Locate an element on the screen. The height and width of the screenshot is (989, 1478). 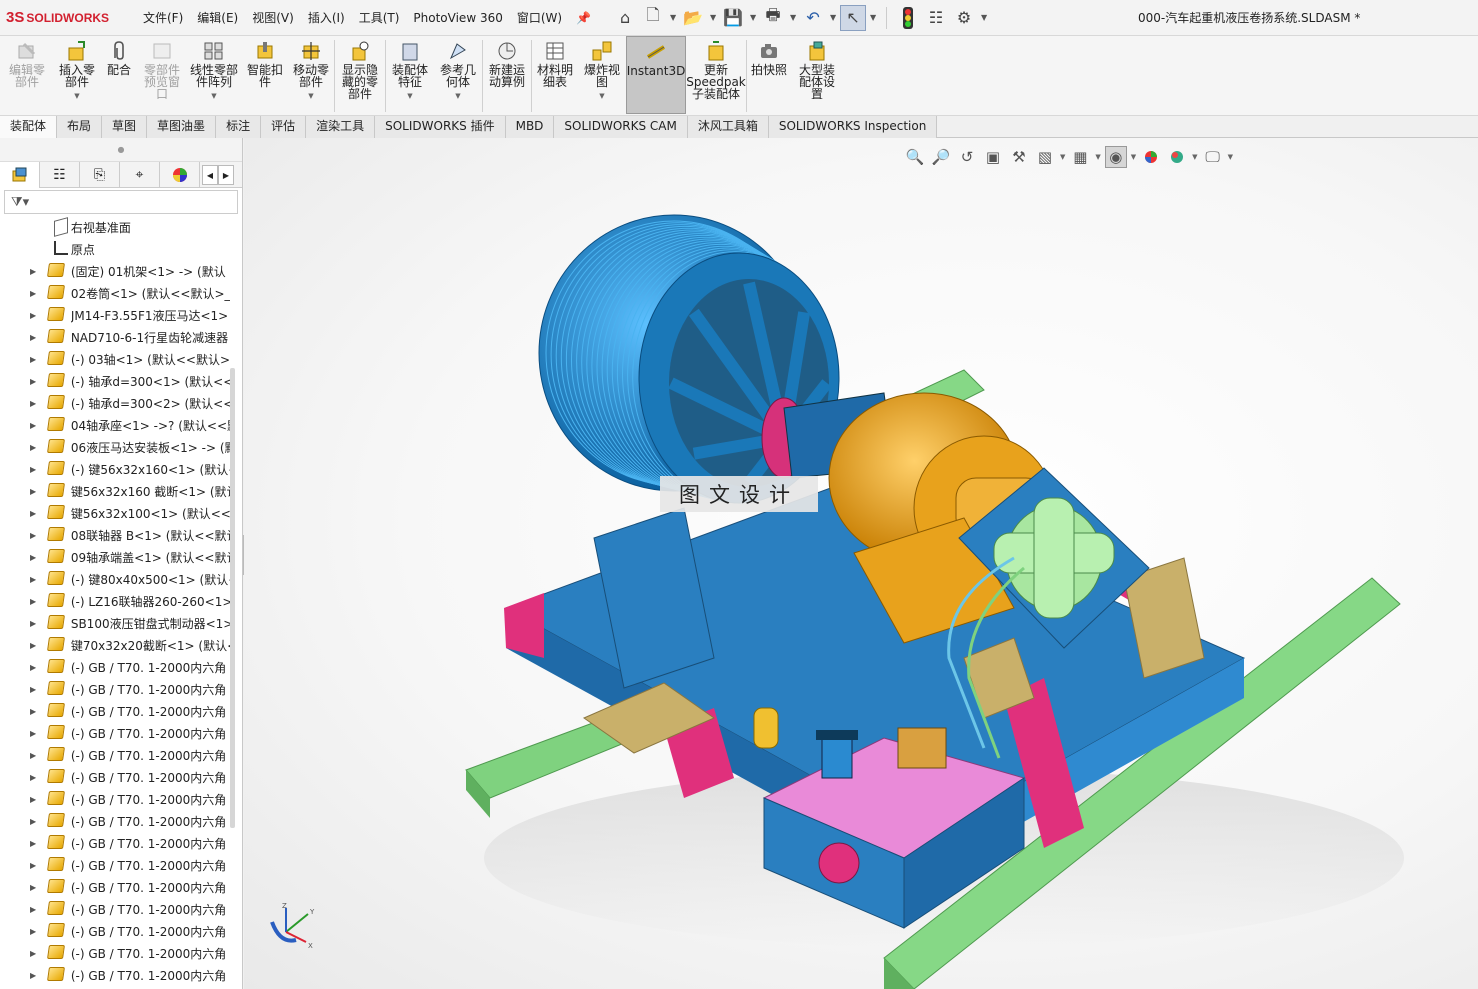
tree-item-part: ▶ SB100液压钳盘式制动器<1> is located at coordinates (115, 623).